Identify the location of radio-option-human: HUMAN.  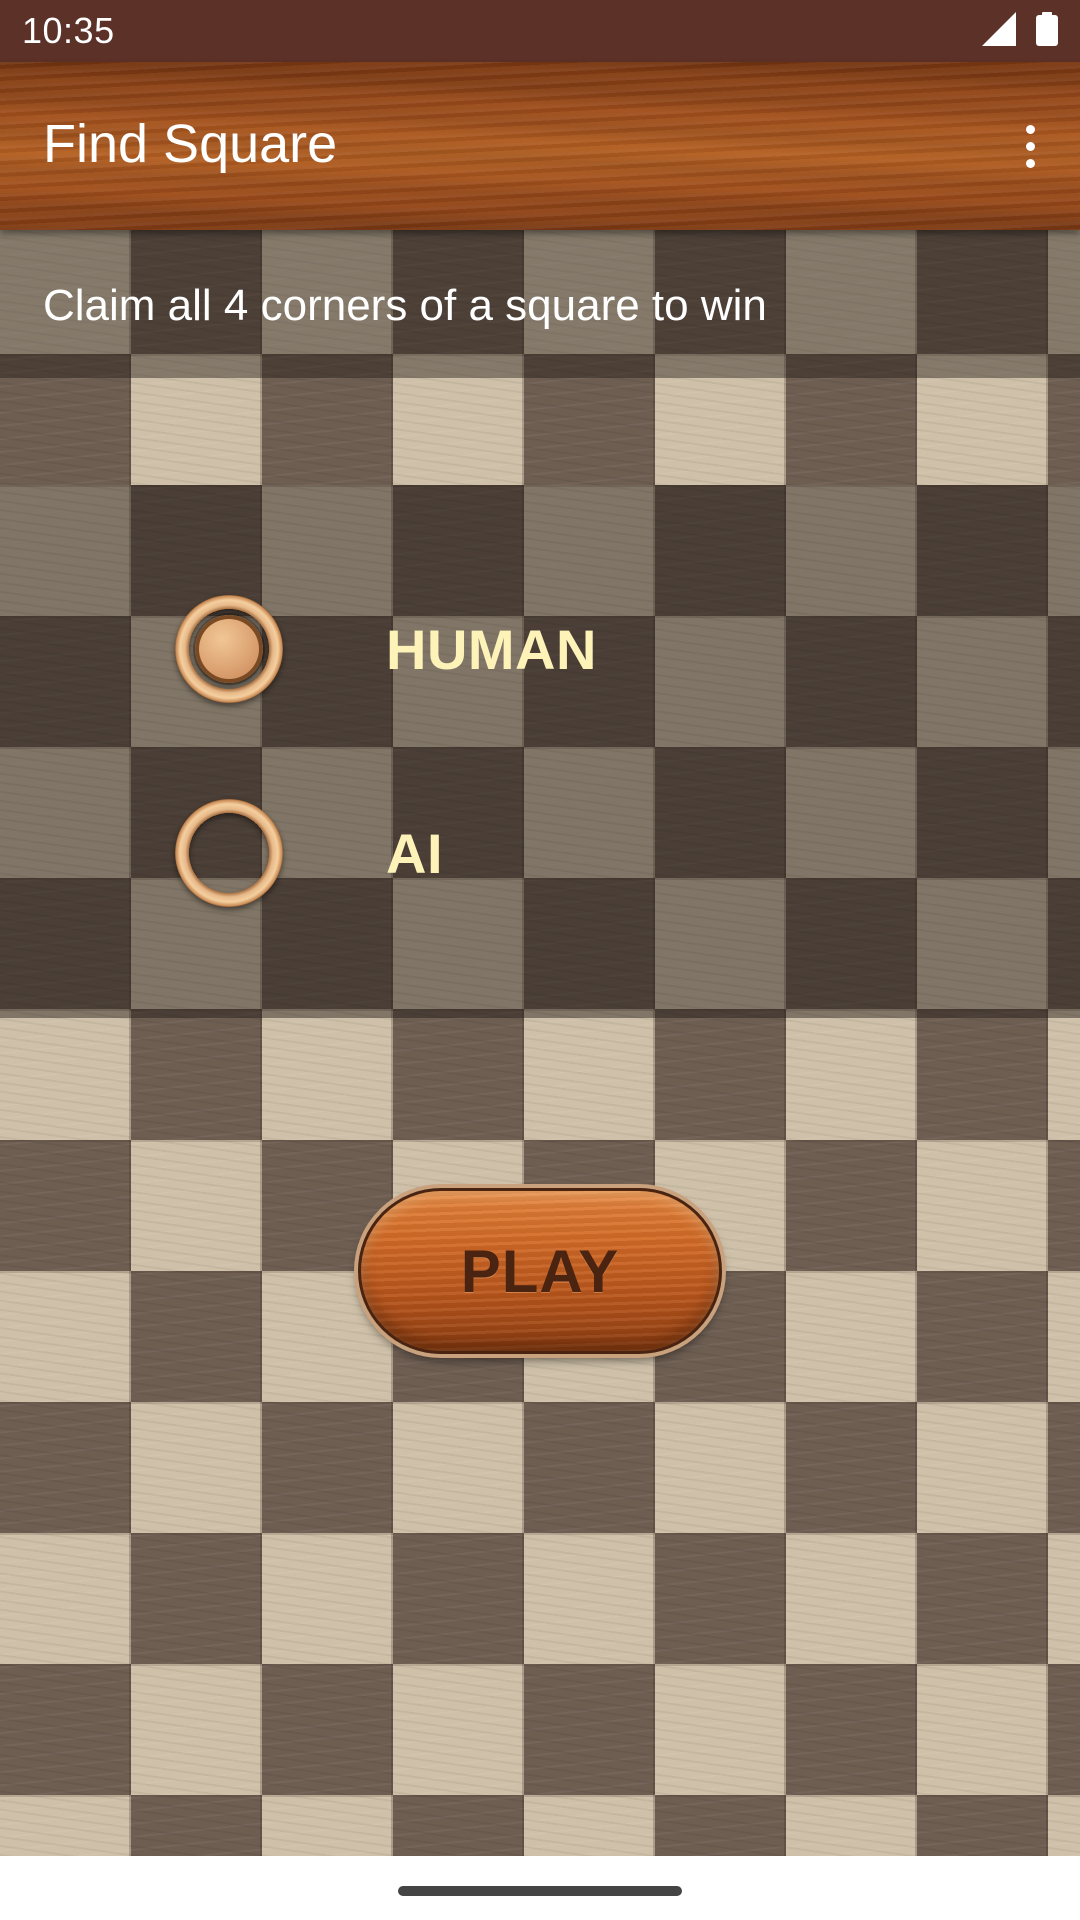
(525, 649).